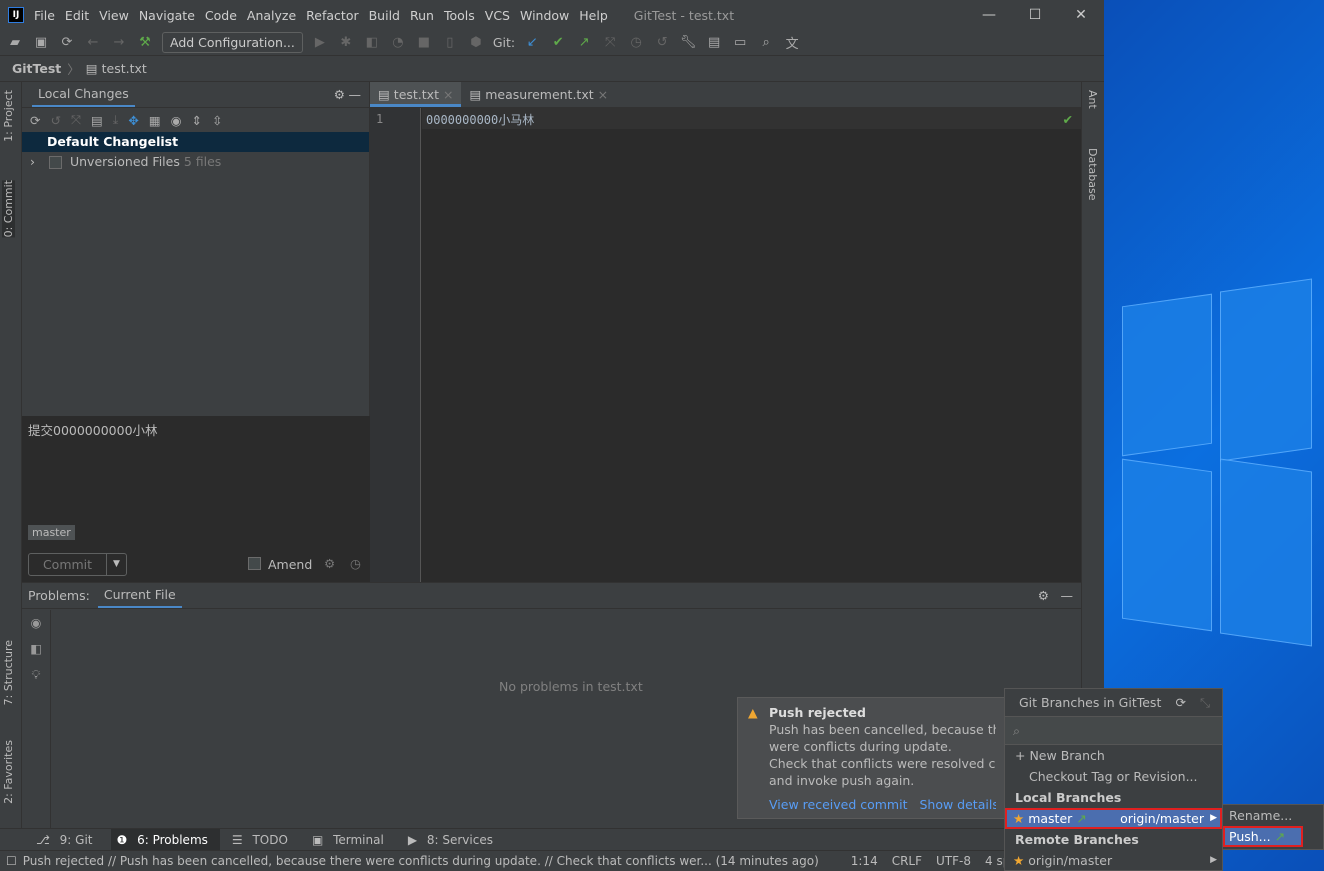  What do you see at coordinates (544, 15) in the screenshot?
I see `menu-window: Window` at bounding box center [544, 15].